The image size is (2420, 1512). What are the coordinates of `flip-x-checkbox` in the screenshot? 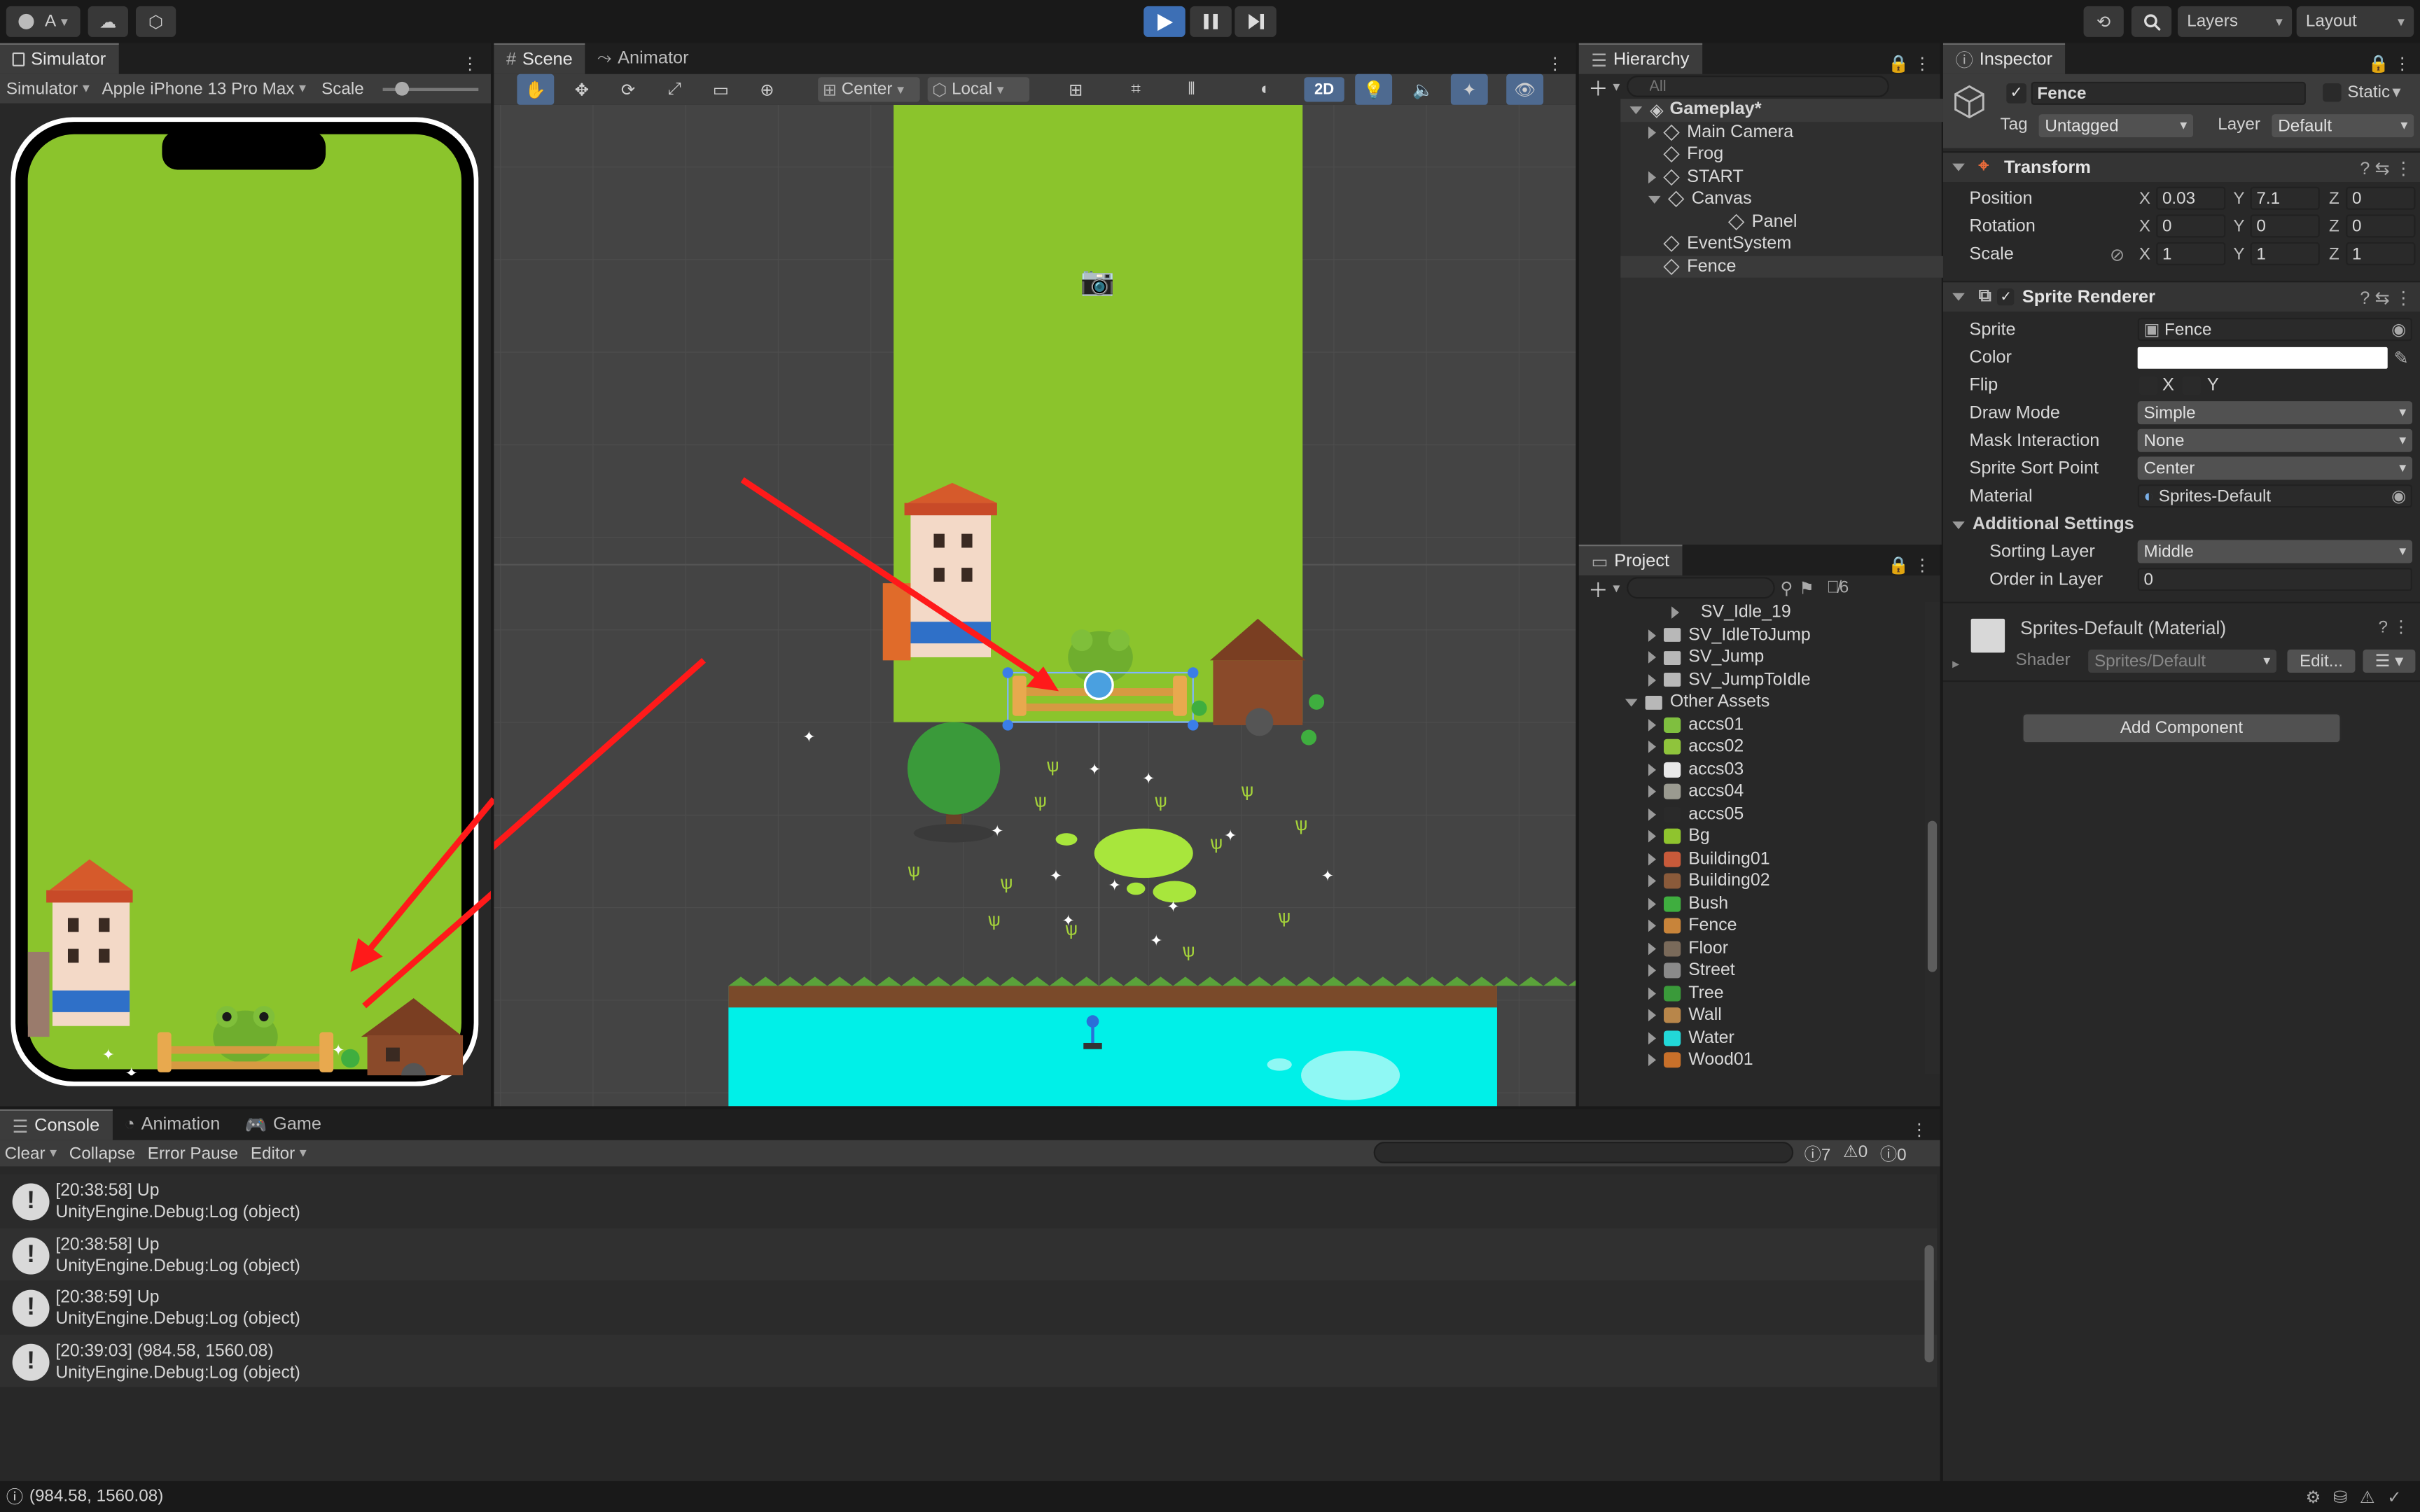 It's located at (2148, 386).